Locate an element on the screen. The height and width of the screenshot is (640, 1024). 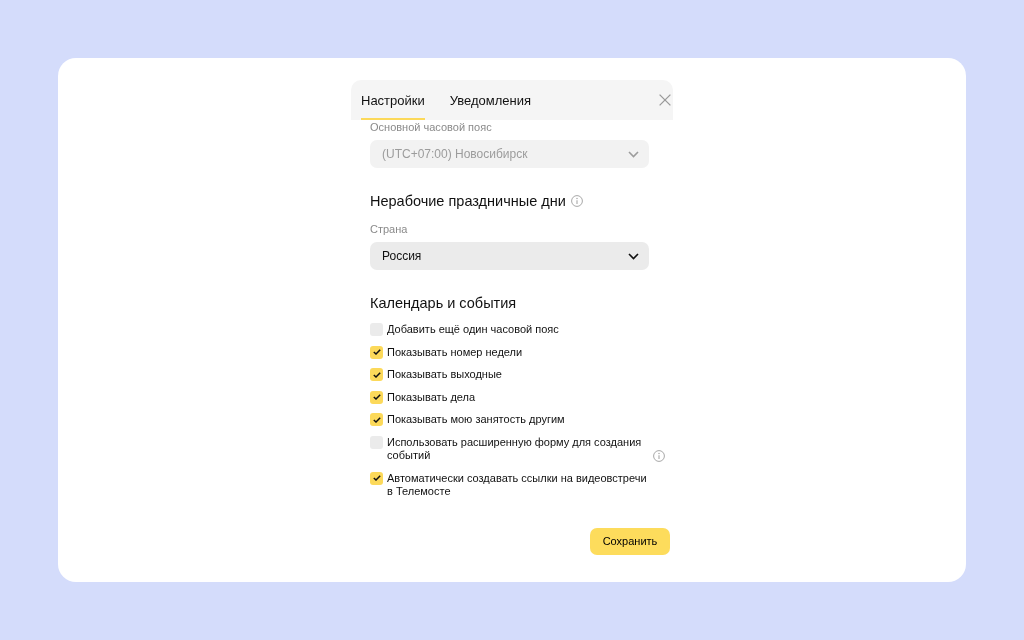
checkbox-label: Показывать дела is located at coordinates (431, 397).